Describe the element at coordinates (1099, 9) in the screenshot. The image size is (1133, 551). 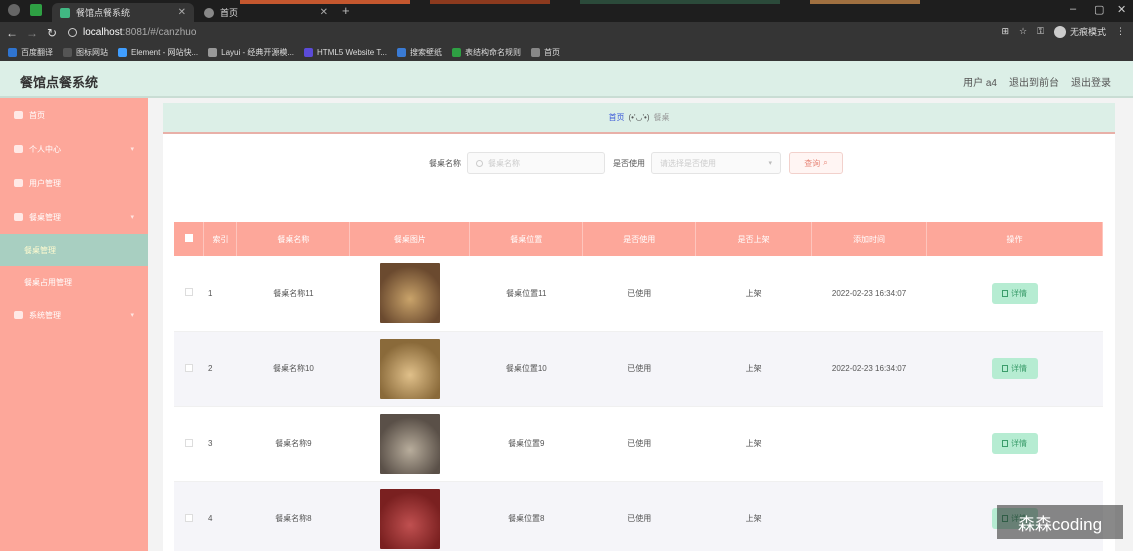
I see `maximize-icon: ▢` at that location.